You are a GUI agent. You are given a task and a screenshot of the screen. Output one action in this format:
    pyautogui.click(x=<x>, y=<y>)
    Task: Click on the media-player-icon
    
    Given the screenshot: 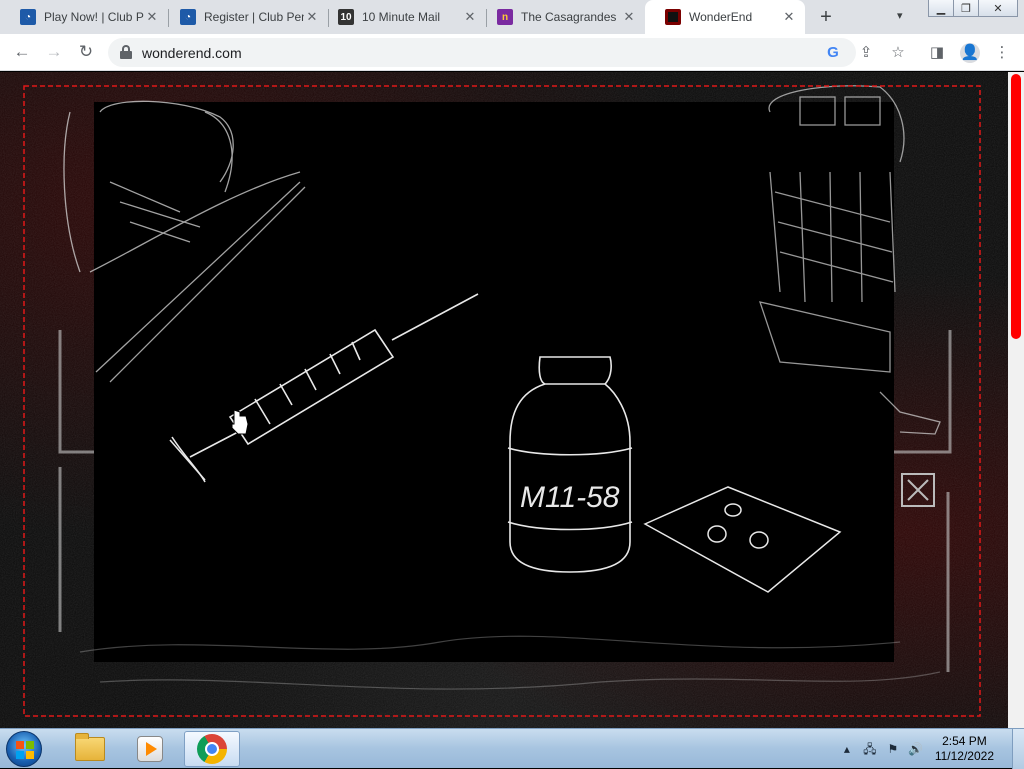 What is the action you would take?
    pyautogui.click(x=150, y=749)
    